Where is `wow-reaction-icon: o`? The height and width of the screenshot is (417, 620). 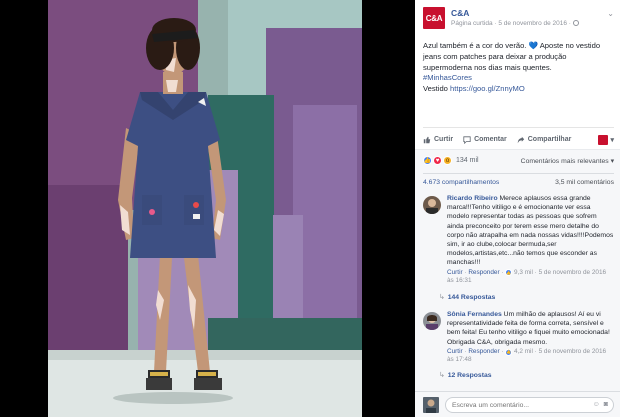
wow-reaction-icon: o is located at coordinates (447, 160).